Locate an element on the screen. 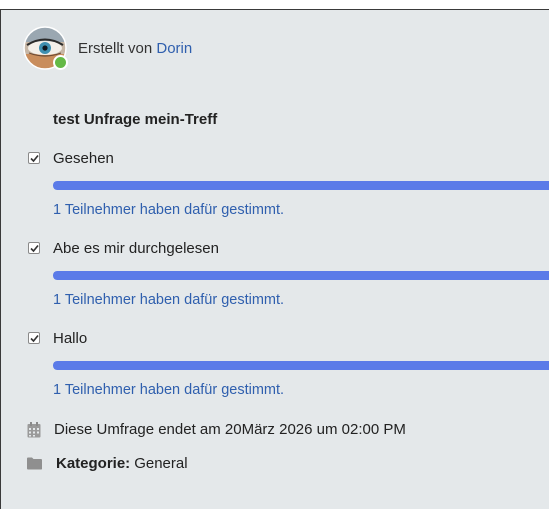 Image resolution: width=549 pixels, height=509 pixels. folder-icon is located at coordinates (34, 463).